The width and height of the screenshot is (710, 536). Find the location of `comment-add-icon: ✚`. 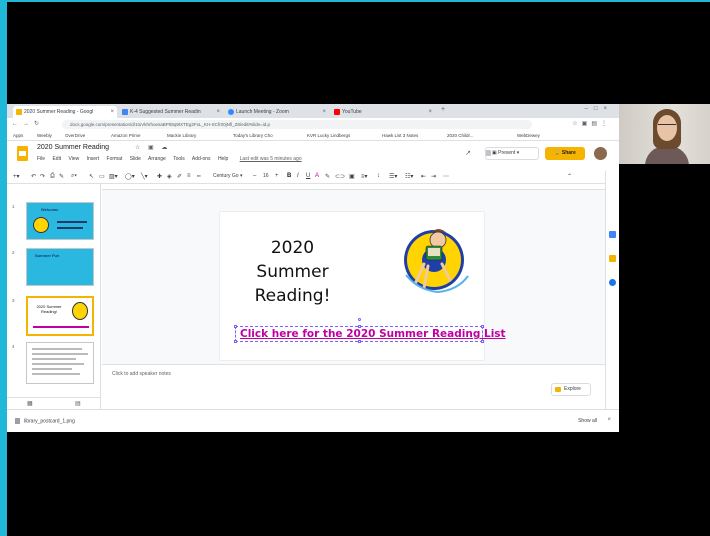

comment-add-icon: ✚ is located at coordinates (159, 176).